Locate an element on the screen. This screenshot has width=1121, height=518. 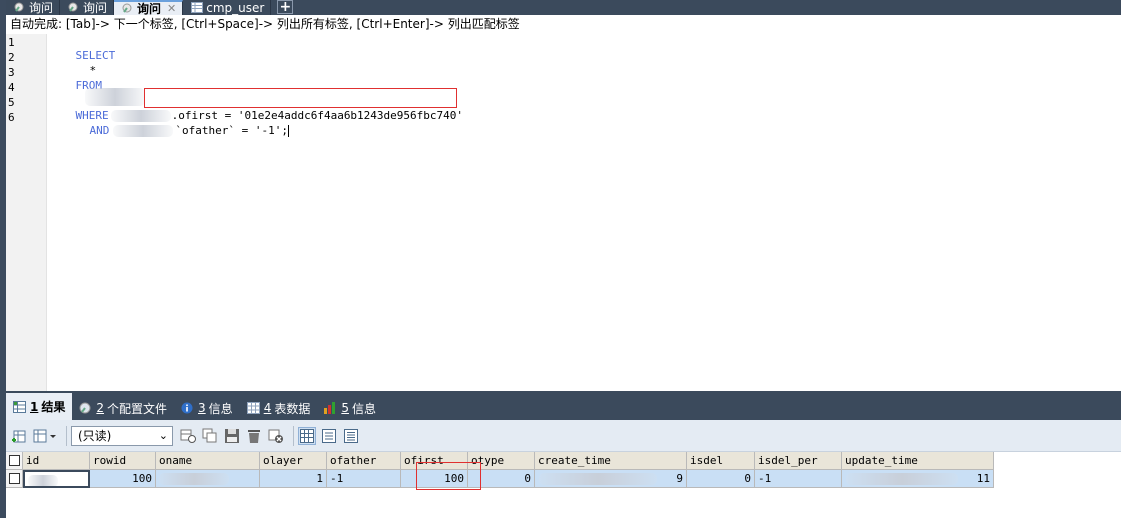
line-number: 2 is located at coordinates (11, 57).